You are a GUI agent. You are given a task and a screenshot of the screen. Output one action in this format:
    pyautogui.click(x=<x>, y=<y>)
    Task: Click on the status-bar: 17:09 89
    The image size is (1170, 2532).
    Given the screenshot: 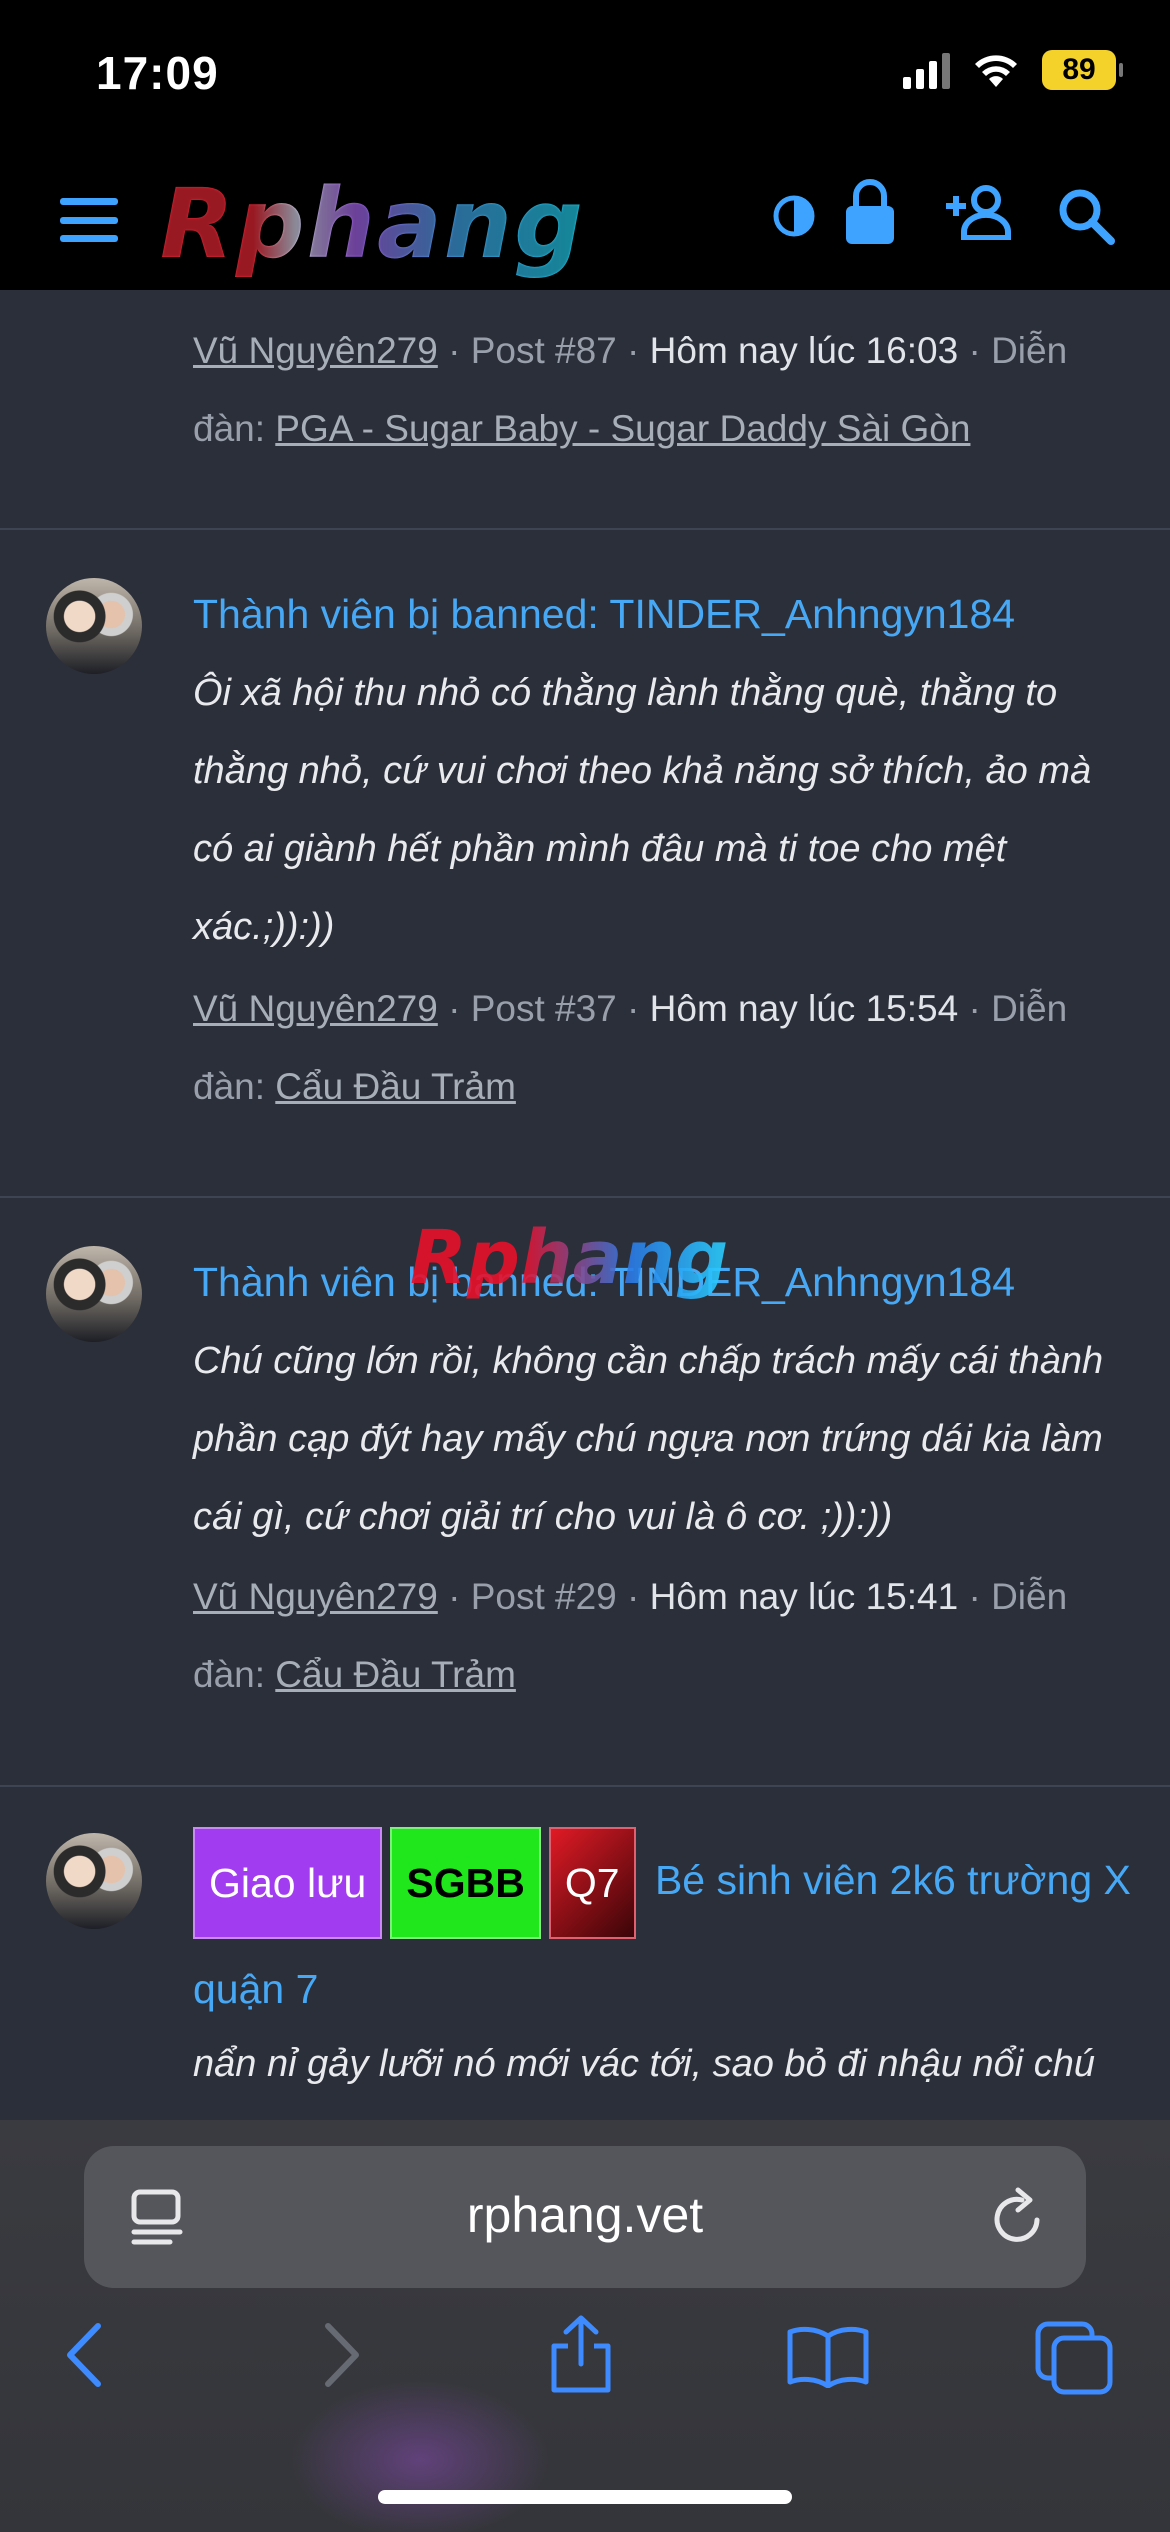 What is the action you would take?
    pyautogui.click(x=585, y=75)
    